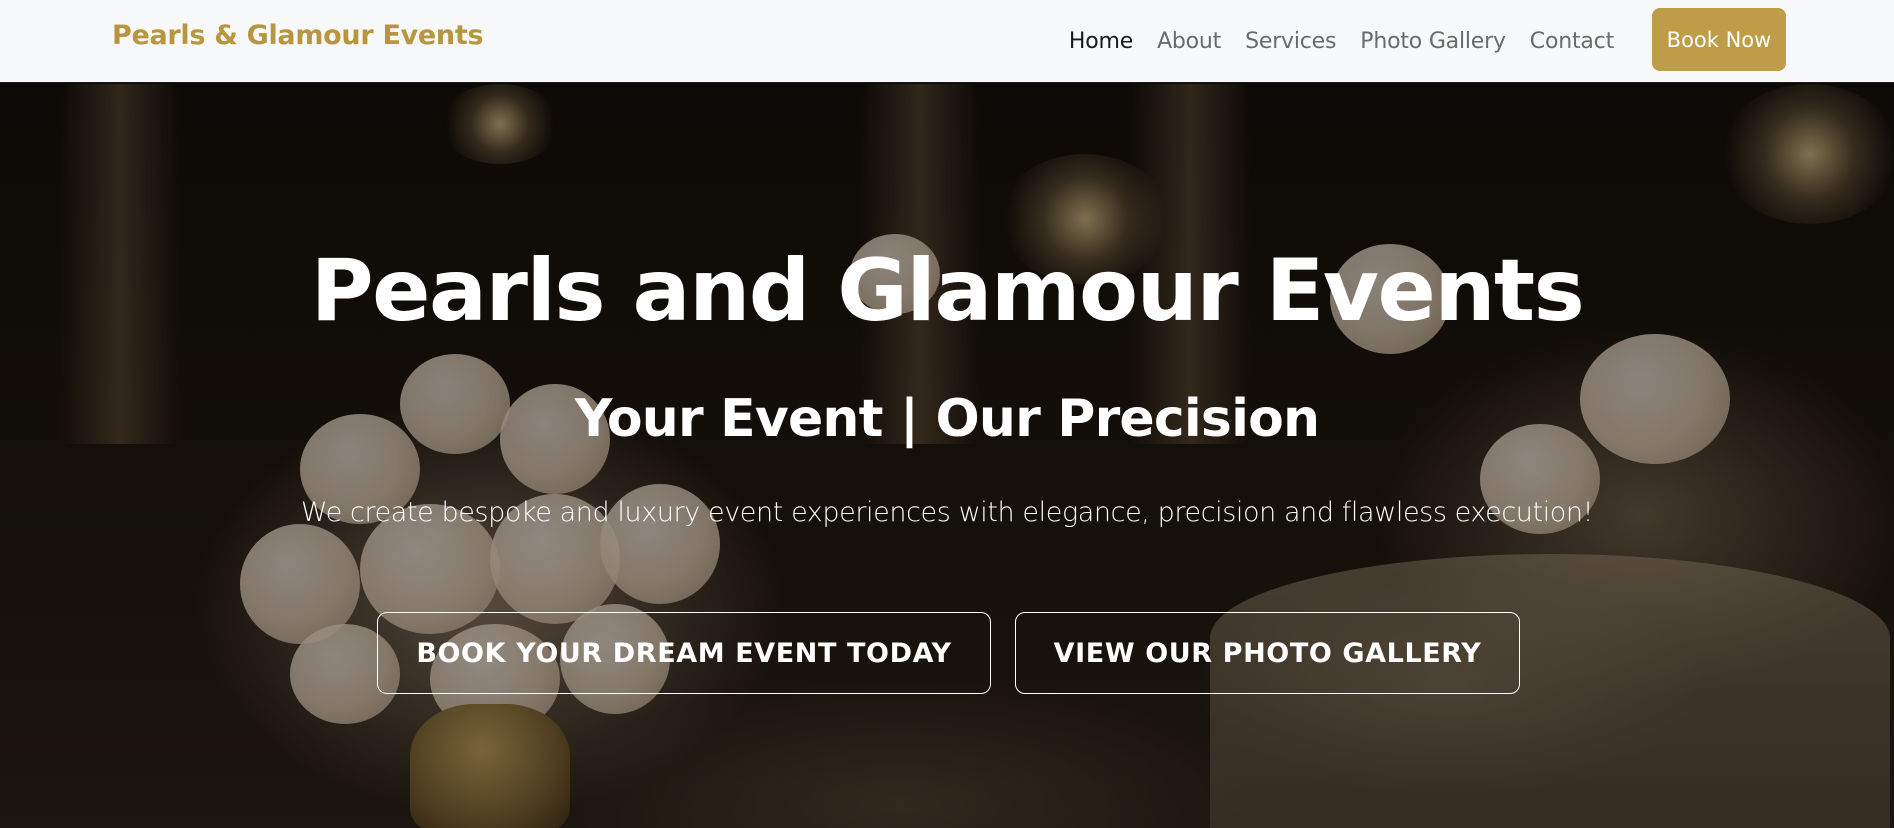  What do you see at coordinates (1189, 41) in the screenshot?
I see `nav-link-about: About` at bounding box center [1189, 41].